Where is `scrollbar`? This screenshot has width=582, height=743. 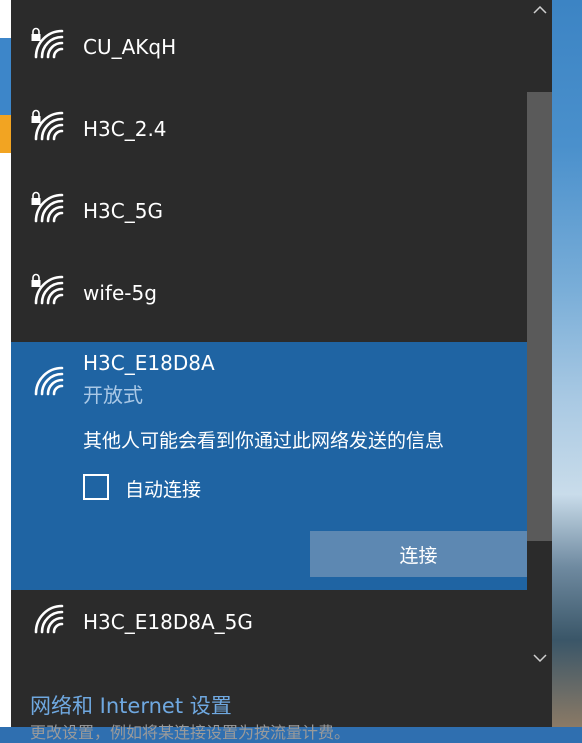
scrollbar is located at coordinates (539, 335).